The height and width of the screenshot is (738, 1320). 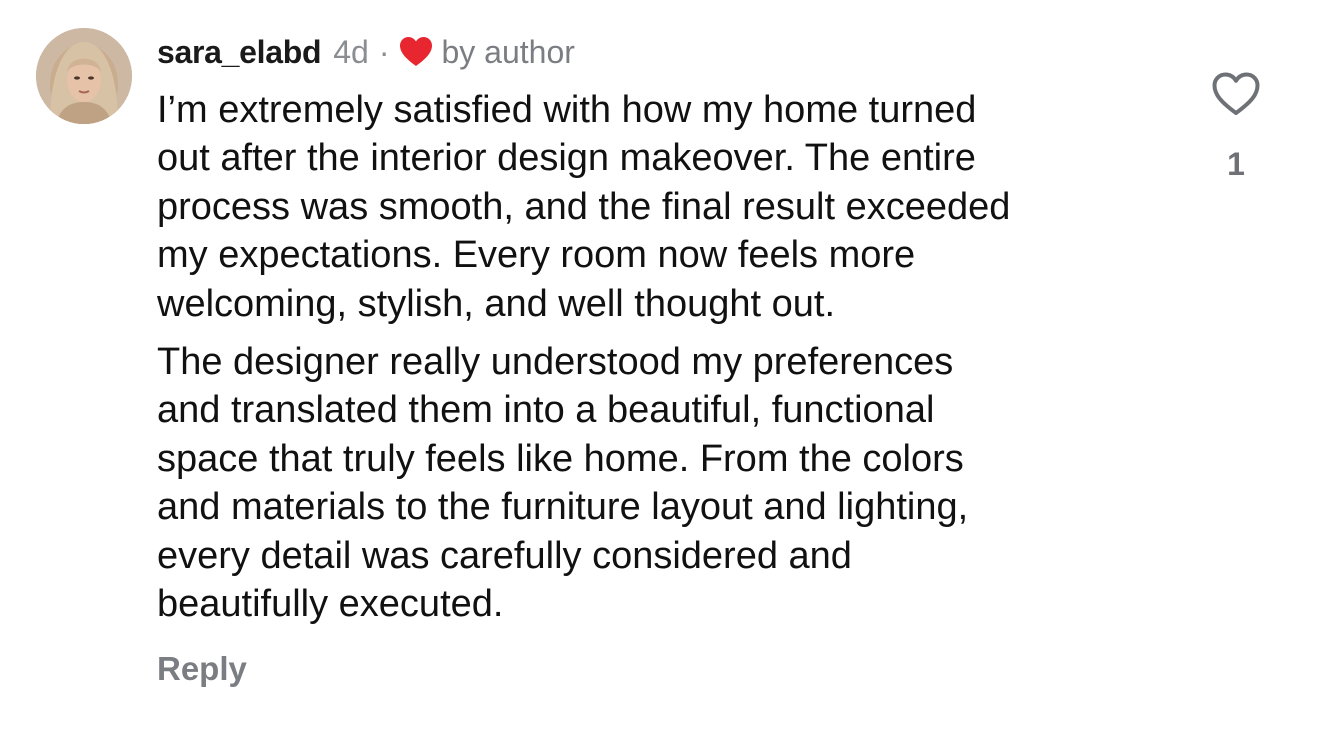 What do you see at coordinates (508, 51) in the screenshot?
I see `author-like-label: by author` at bounding box center [508, 51].